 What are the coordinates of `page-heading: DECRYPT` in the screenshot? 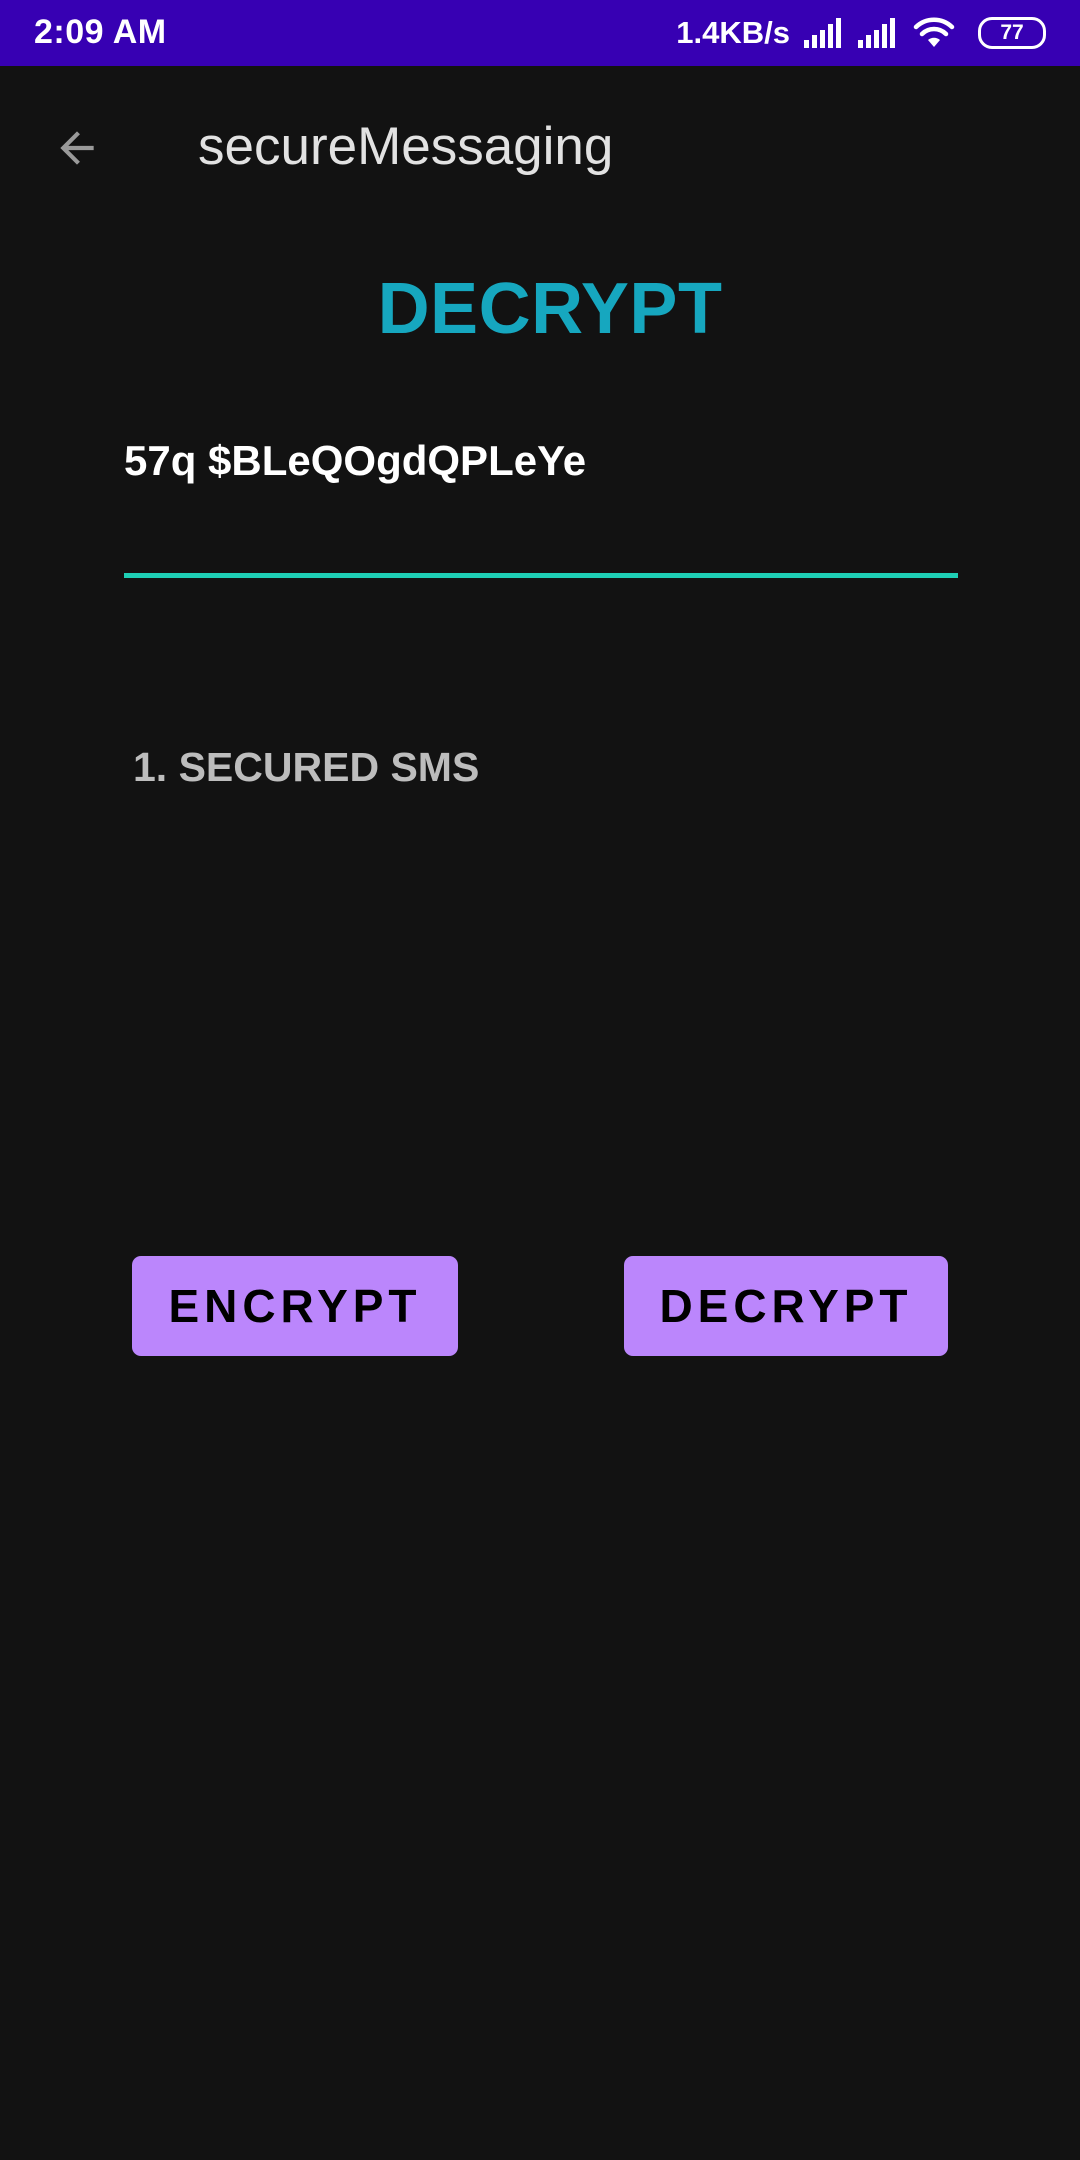 It's located at (540, 309).